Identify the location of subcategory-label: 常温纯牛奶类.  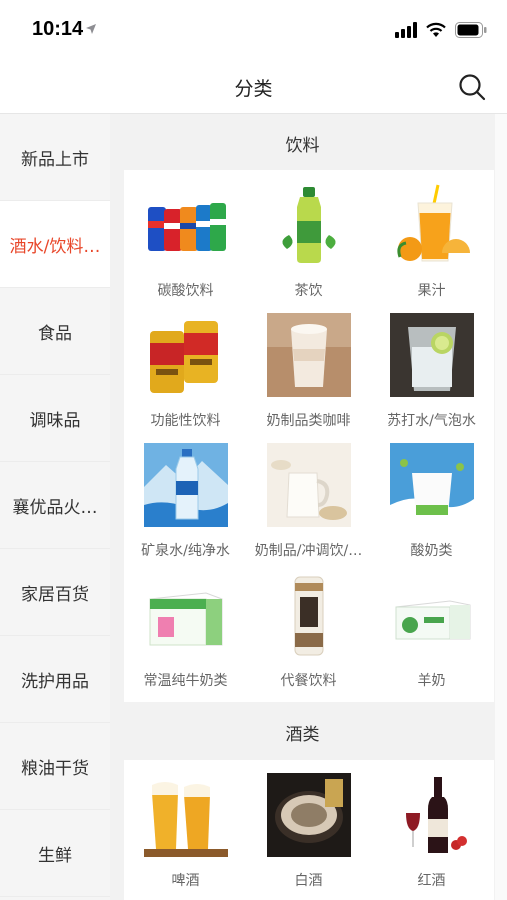
(185, 681).